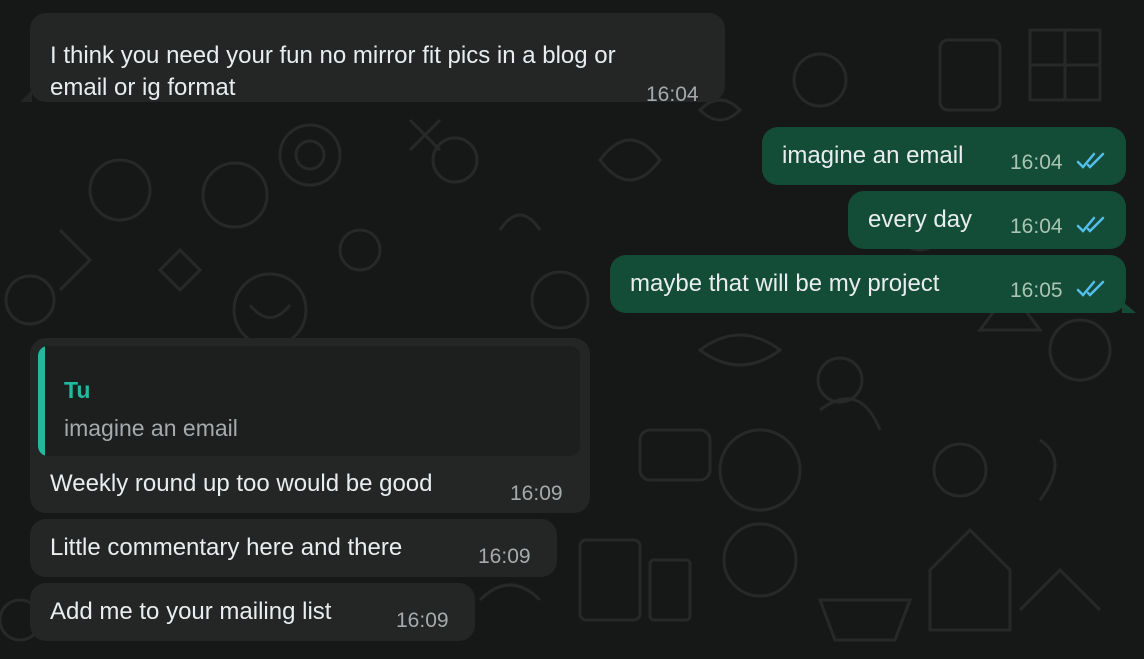 This screenshot has width=1144, height=659. What do you see at coordinates (143, 87) in the screenshot?
I see `message-text: email or ig format` at bounding box center [143, 87].